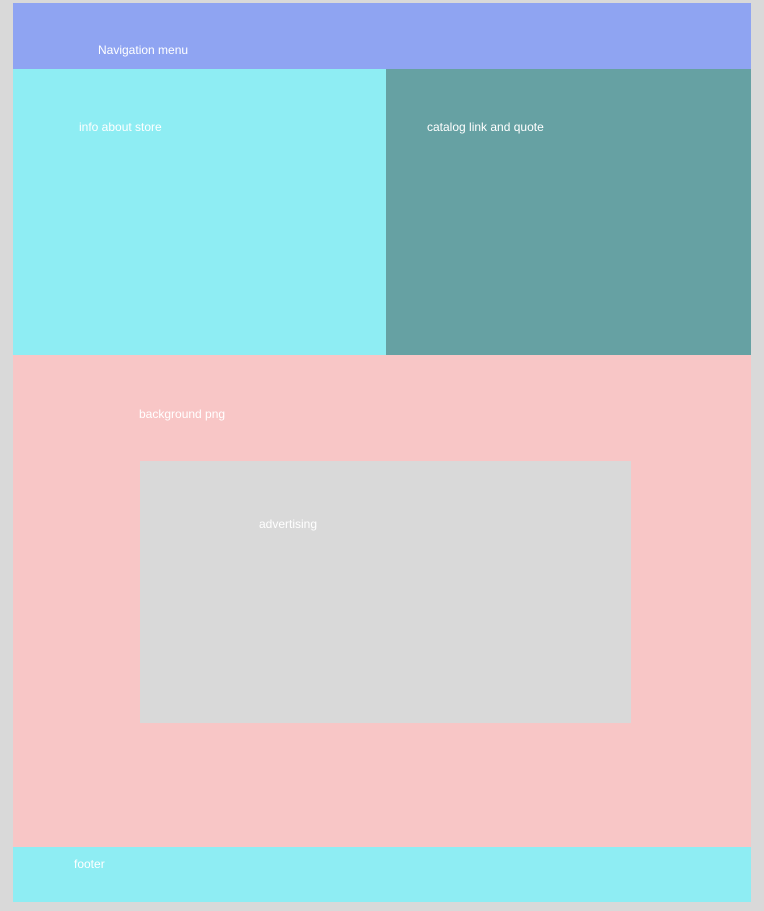 The width and height of the screenshot is (764, 911). I want to click on catalog-quote-block: catalog link and quote, so click(568, 212).